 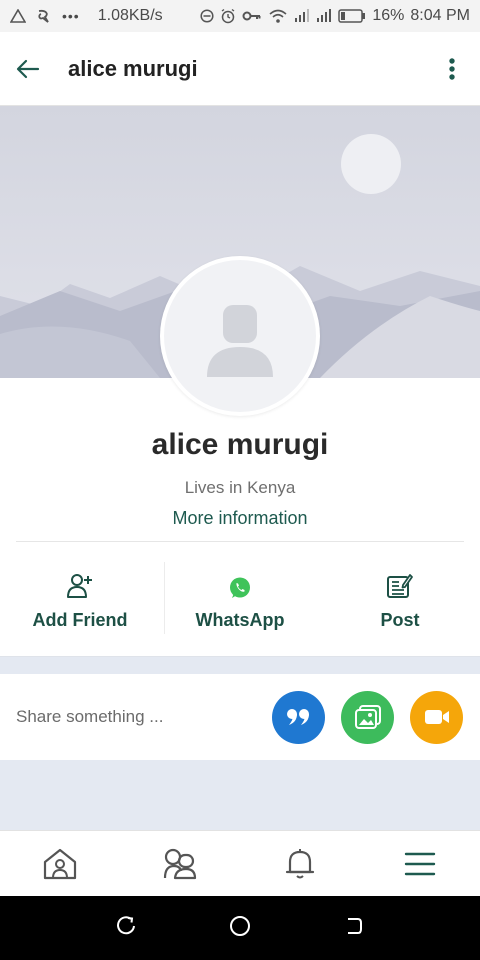 I want to click on nav-notifications, so click(x=300, y=863).